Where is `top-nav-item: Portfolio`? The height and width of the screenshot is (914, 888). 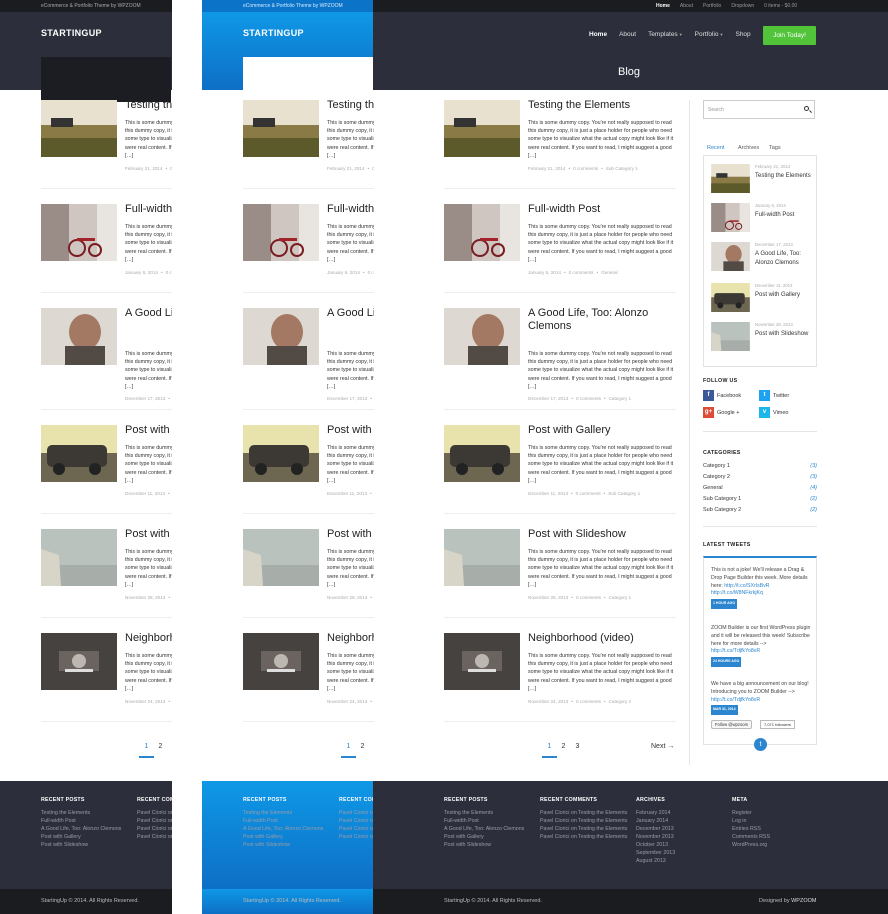 top-nav-item: Portfolio is located at coordinates (712, 6).